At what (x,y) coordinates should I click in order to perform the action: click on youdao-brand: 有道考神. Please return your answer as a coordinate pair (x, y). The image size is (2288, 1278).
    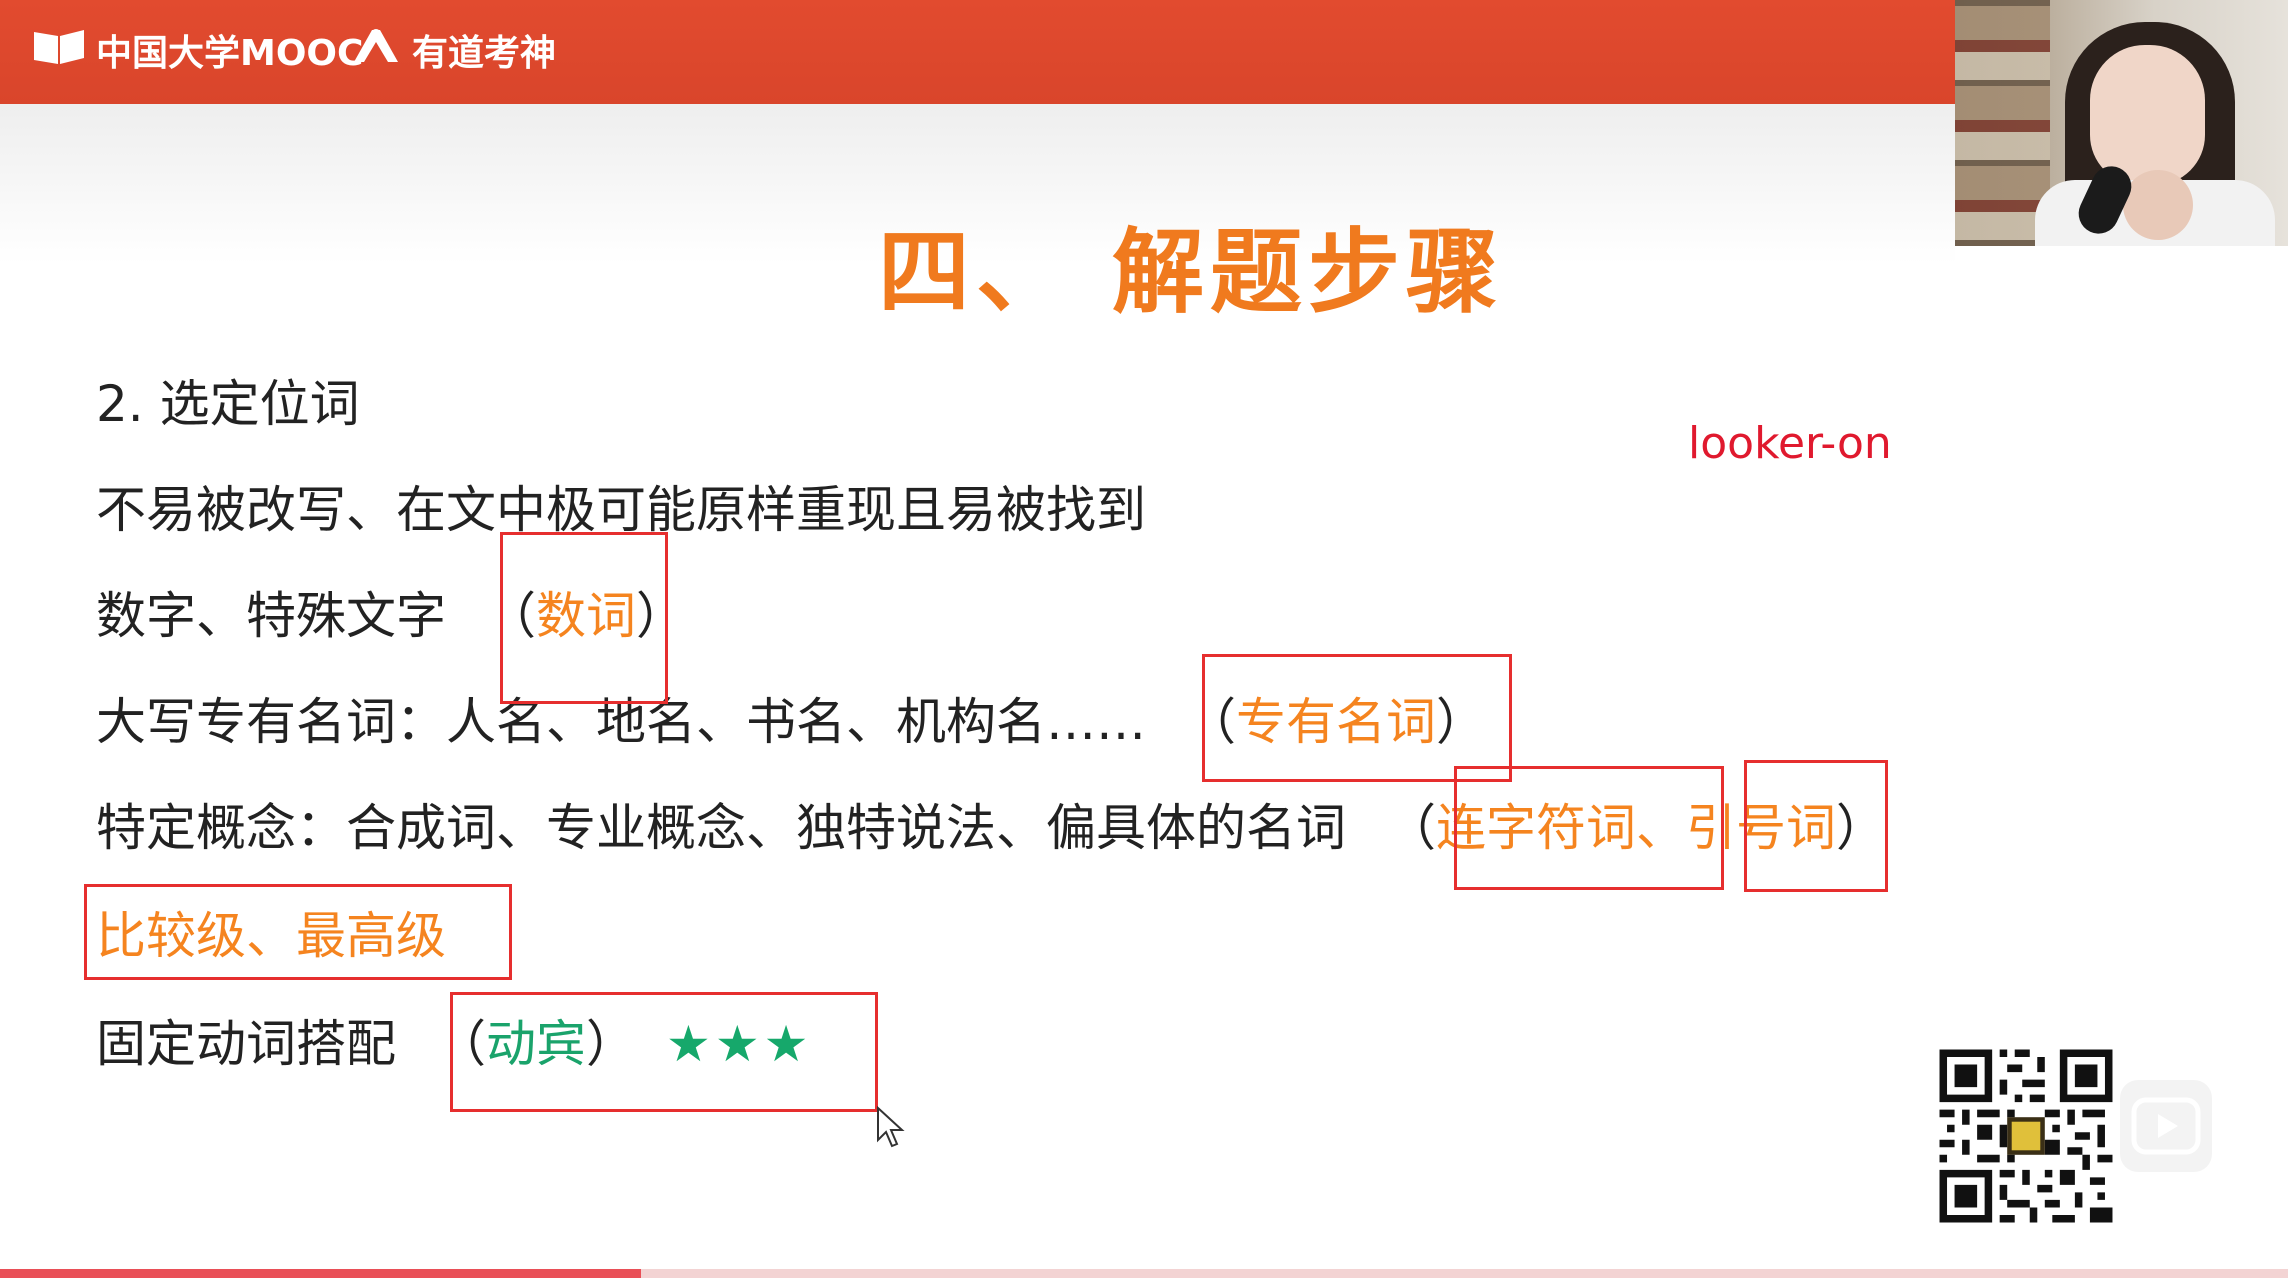
    Looking at the image, I should click on (453, 50).